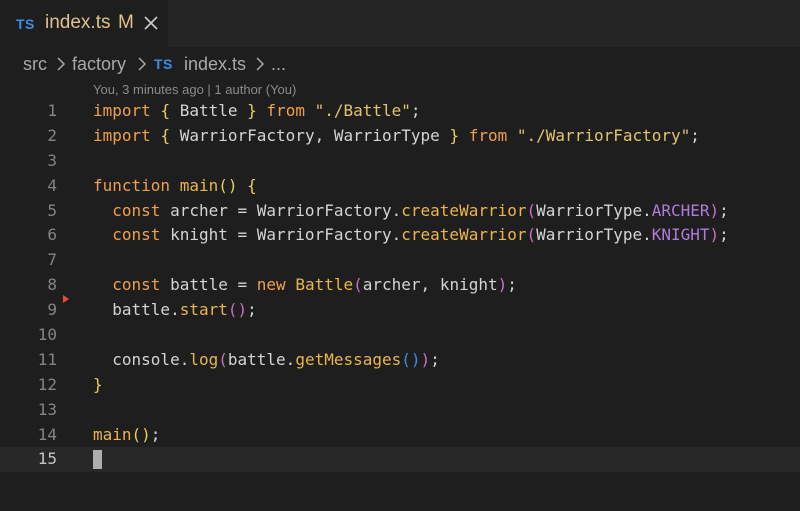 The image size is (800, 511). What do you see at coordinates (47, 459) in the screenshot?
I see `line-number: 15` at bounding box center [47, 459].